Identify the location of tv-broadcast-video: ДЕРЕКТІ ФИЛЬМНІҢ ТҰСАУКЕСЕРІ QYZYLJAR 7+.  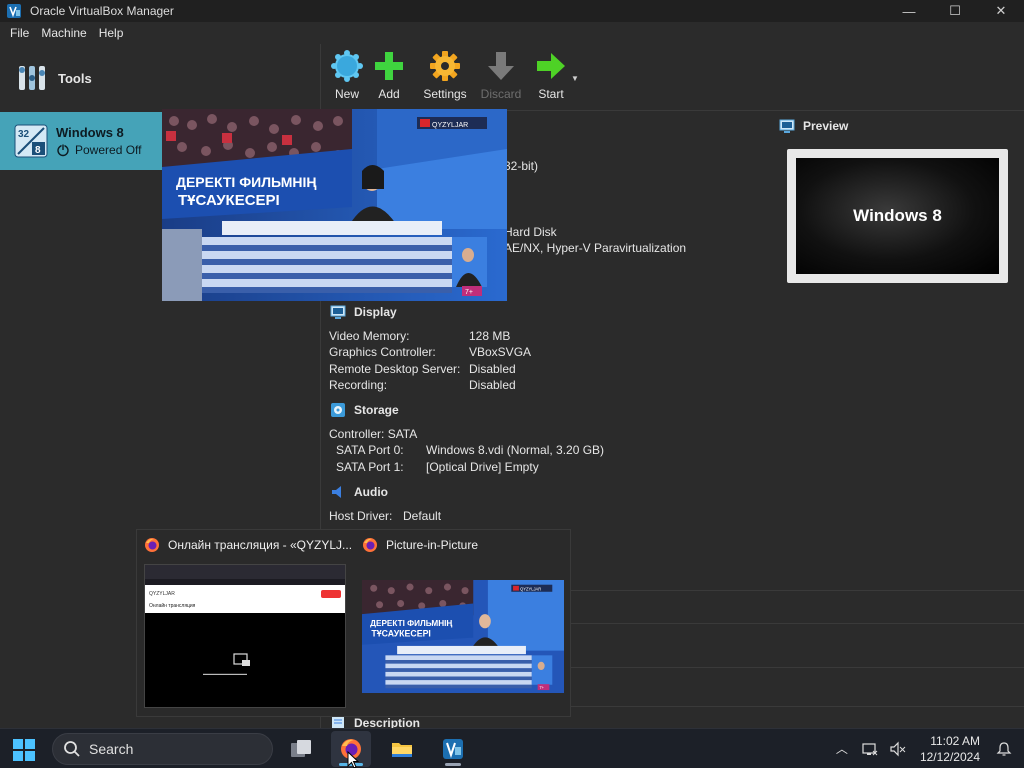
(334, 205).